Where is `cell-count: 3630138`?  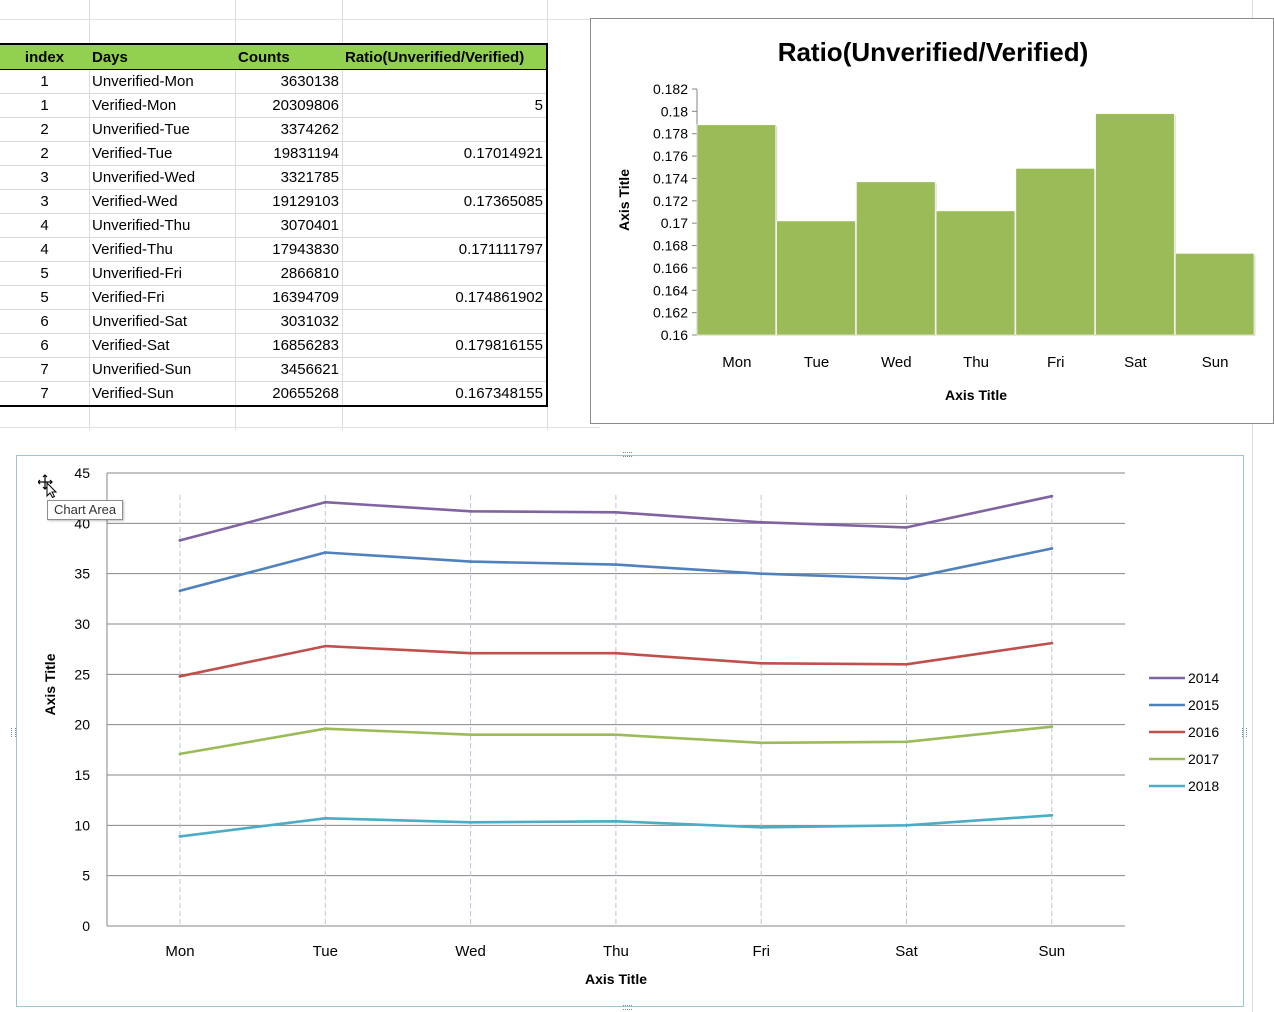 cell-count: 3630138 is located at coordinates (288, 81).